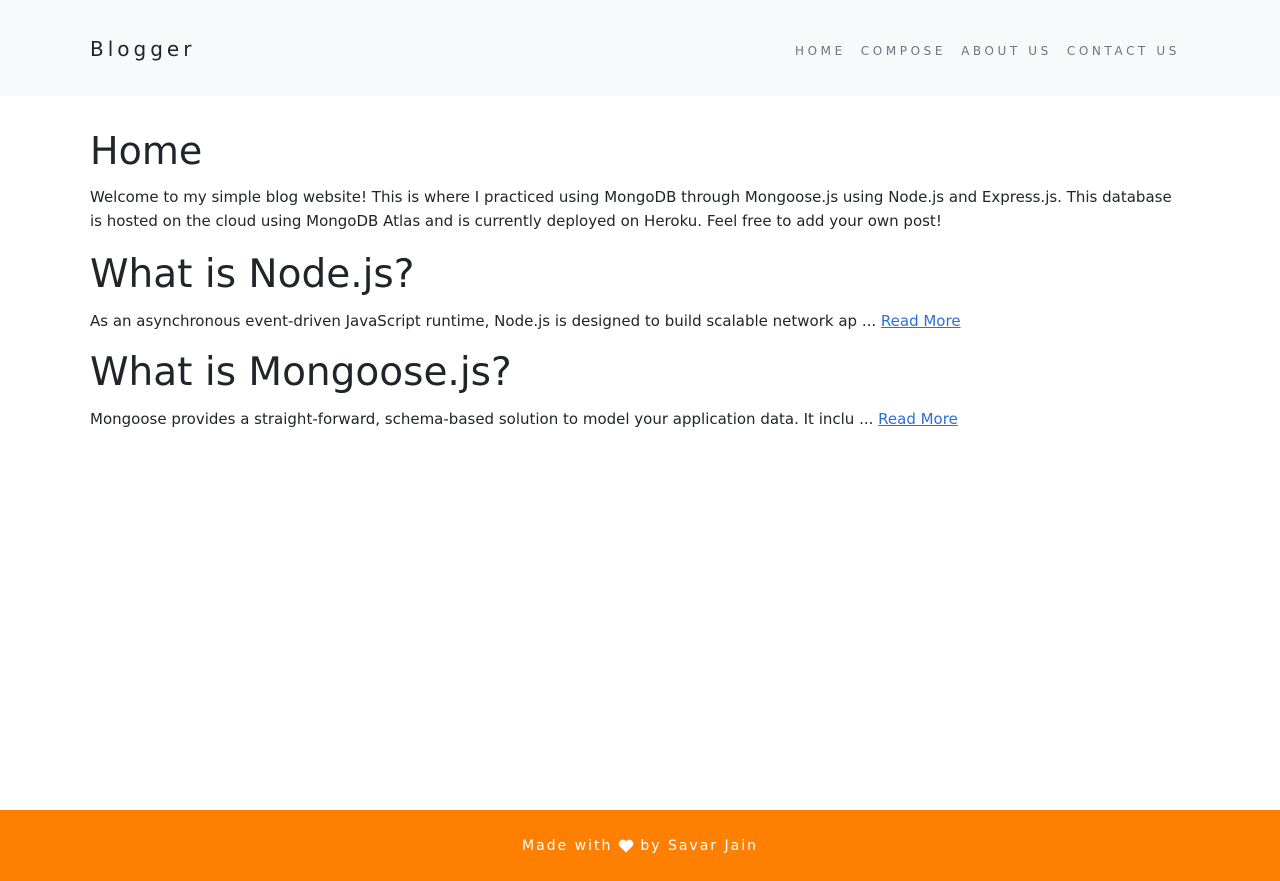  I want to click on footer-made-with: Made with, so click(567, 845).